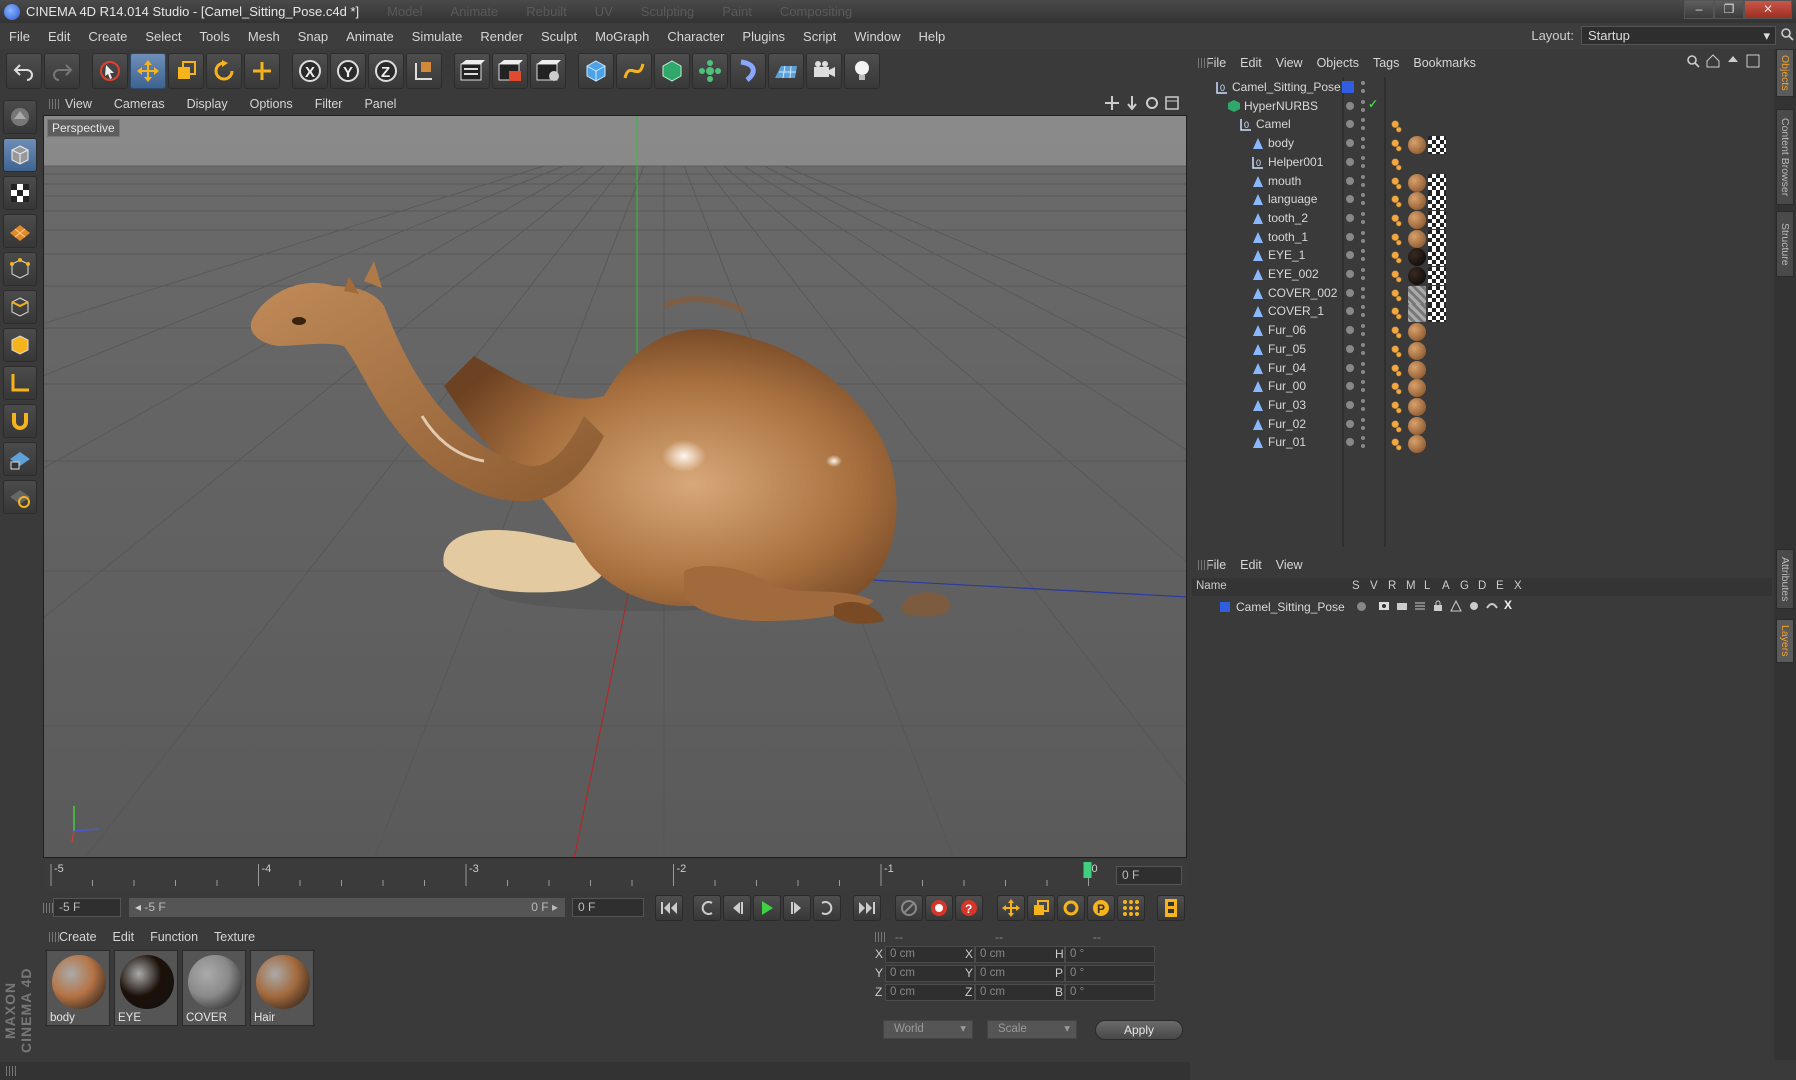 The width and height of the screenshot is (1796, 1080). What do you see at coordinates (1132, 104) in the screenshot?
I see `zoom-view-icon` at bounding box center [1132, 104].